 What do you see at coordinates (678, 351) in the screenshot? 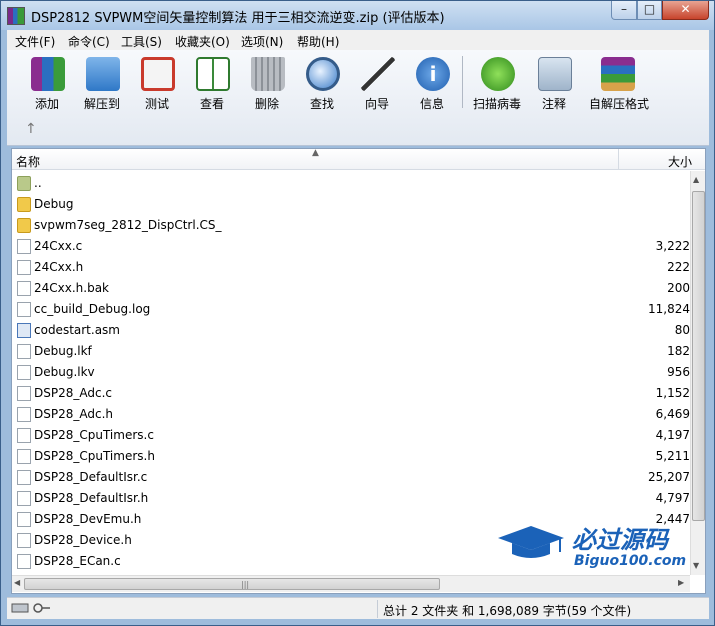
I see `file-size: 182` at bounding box center [678, 351].